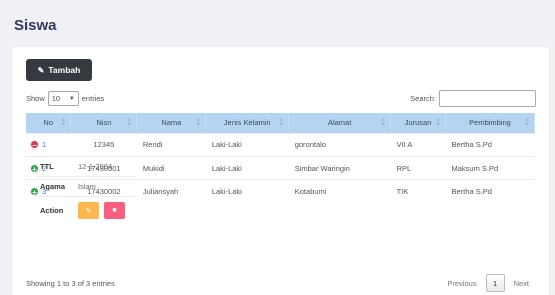 The image size is (555, 295). Describe the element at coordinates (34, 145) in the screenshot. I see `collapse-icon: −` at that location.